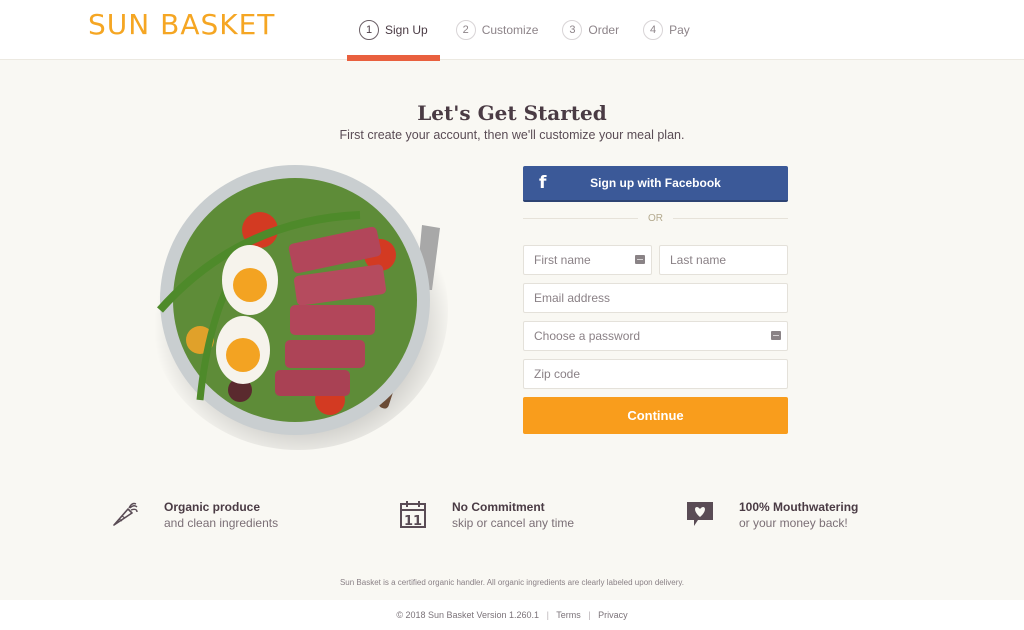 This screenshot has width=1024, height=630. I want to click on step-sign-up: 1 Sign Up, so click(393, 30).